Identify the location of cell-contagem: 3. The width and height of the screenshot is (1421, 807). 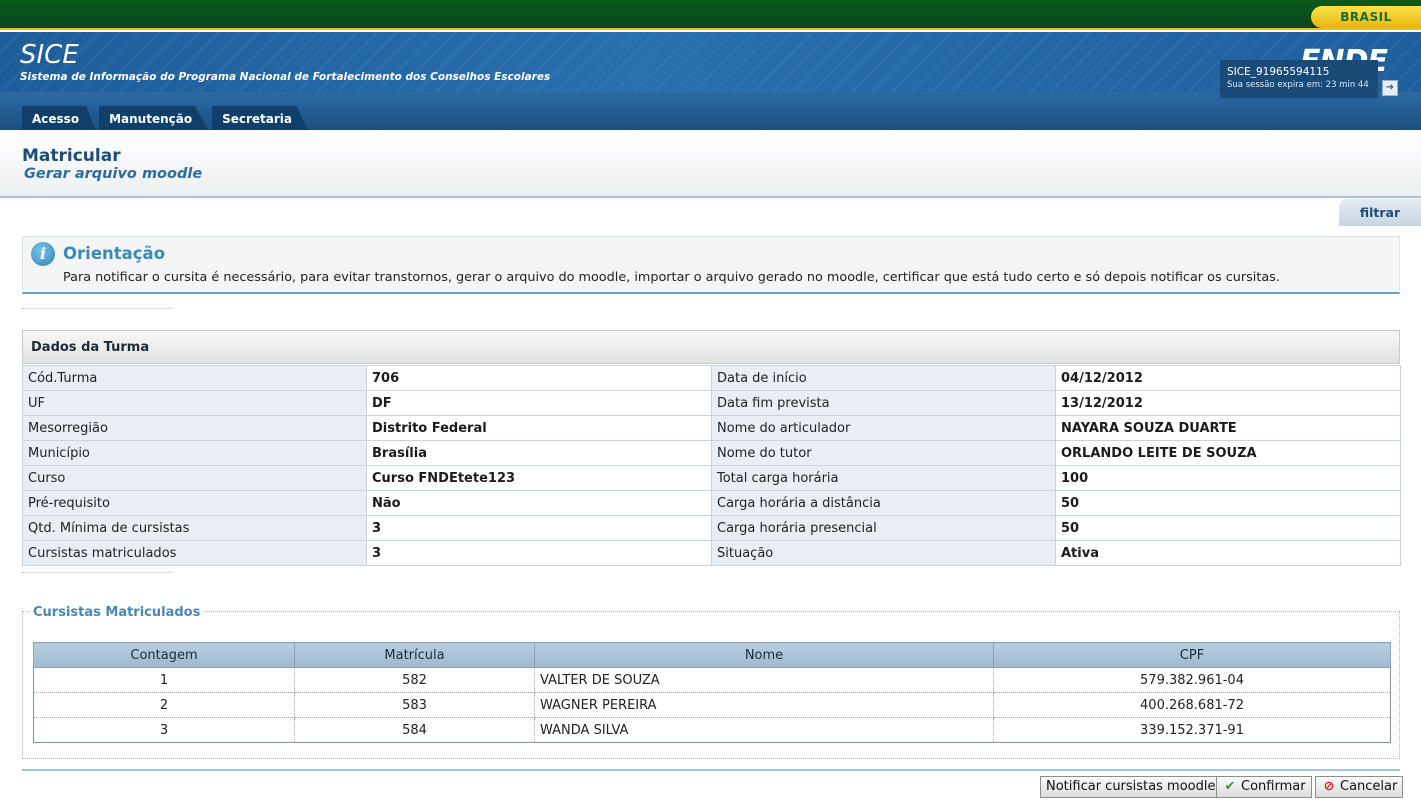
(164, 730).